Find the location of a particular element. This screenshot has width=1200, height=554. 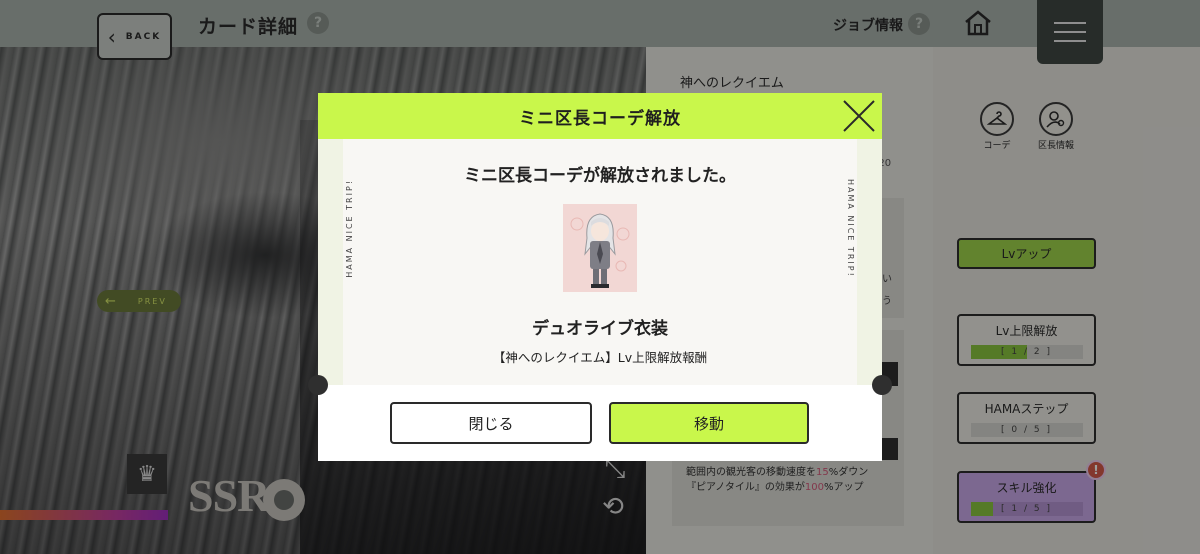

move-button: 移動 is located at coordinates (709, 423).